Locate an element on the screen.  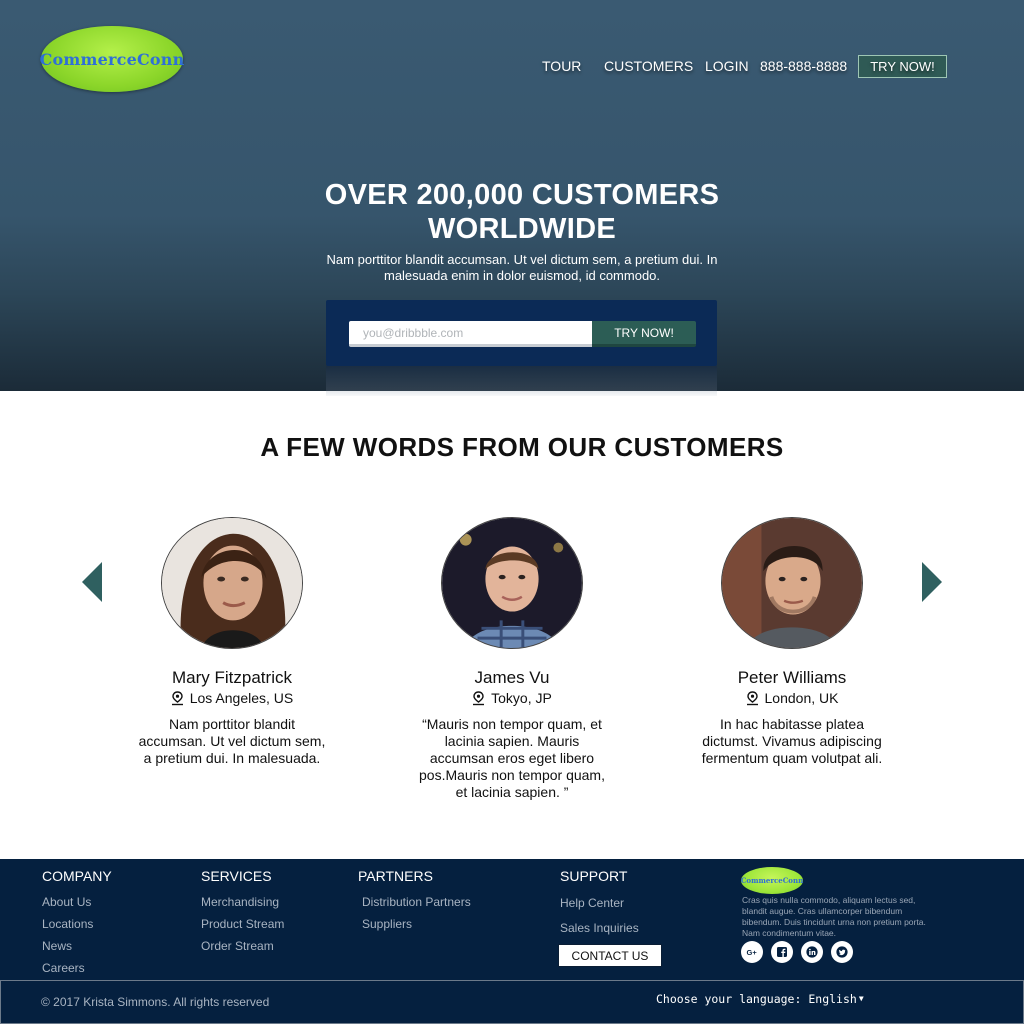
language-label: Choose your language: is located at coordinates (729, 999).